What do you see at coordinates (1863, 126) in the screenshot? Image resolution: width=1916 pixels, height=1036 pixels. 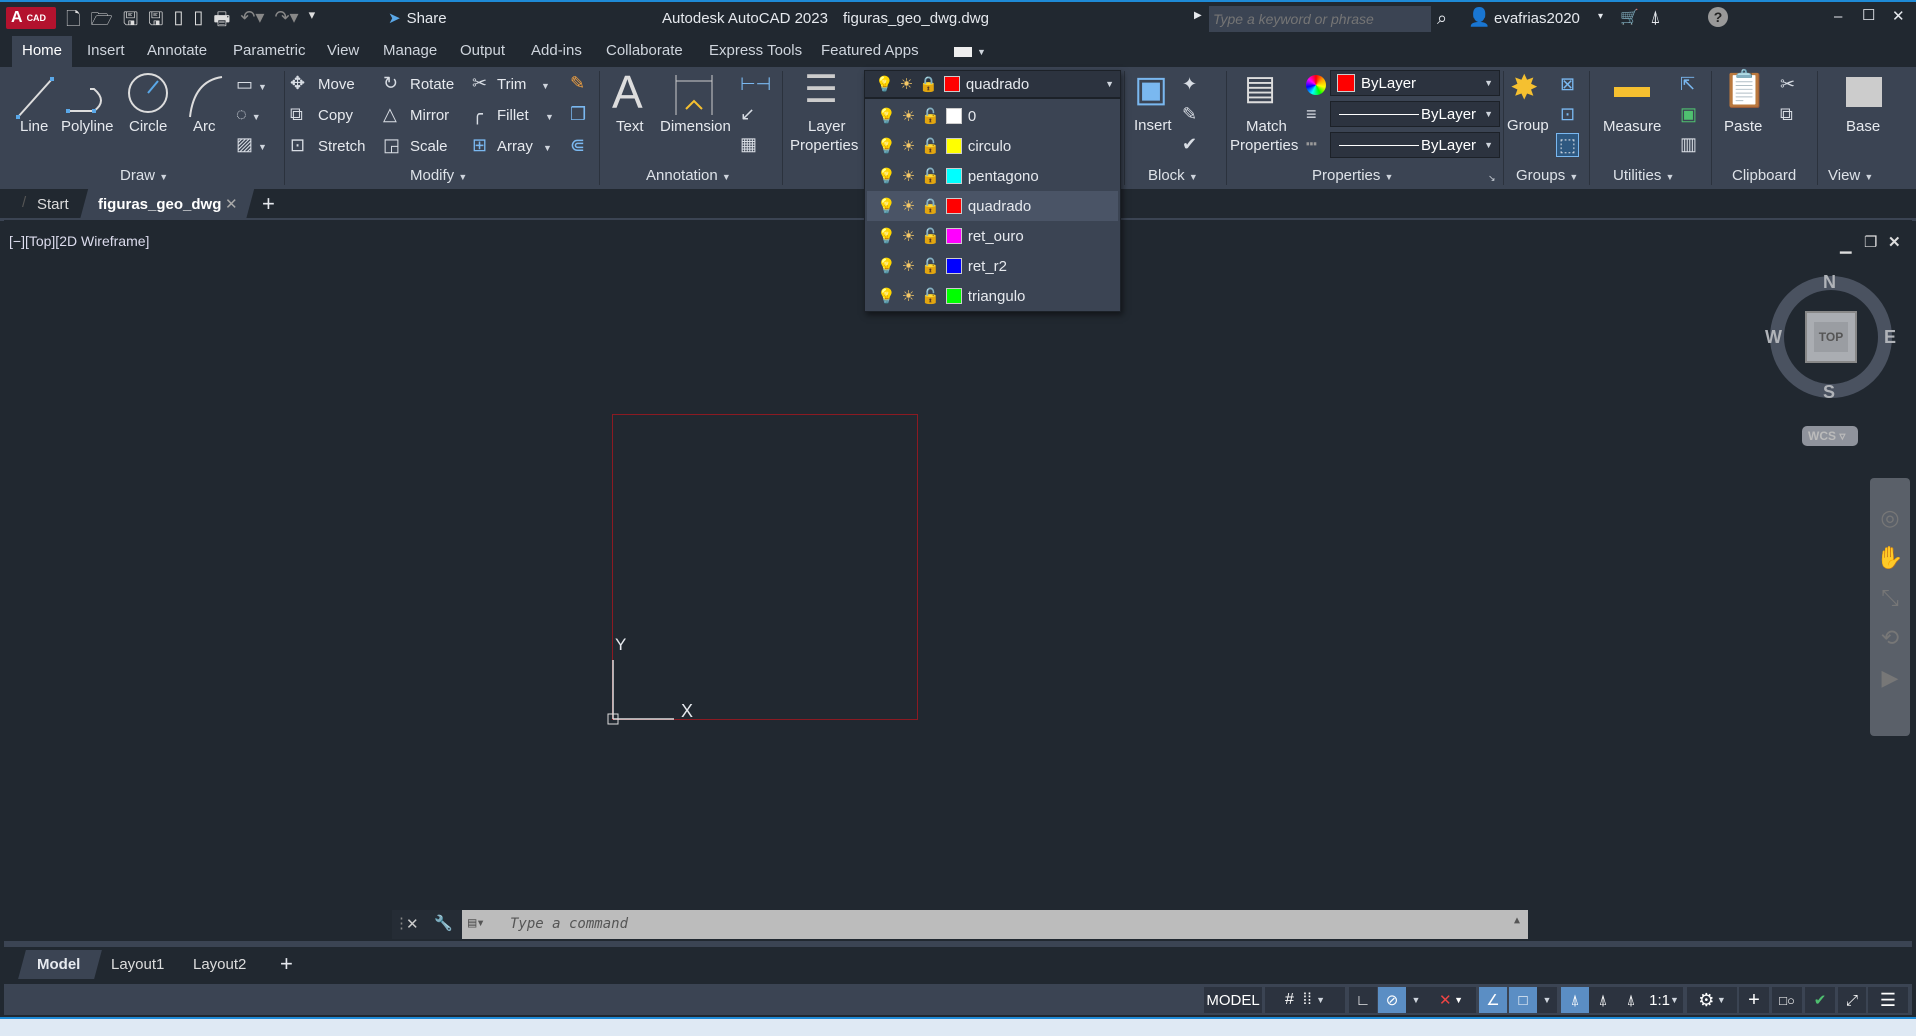 I see `base-button: Base` at bounding box center [1863, 126].